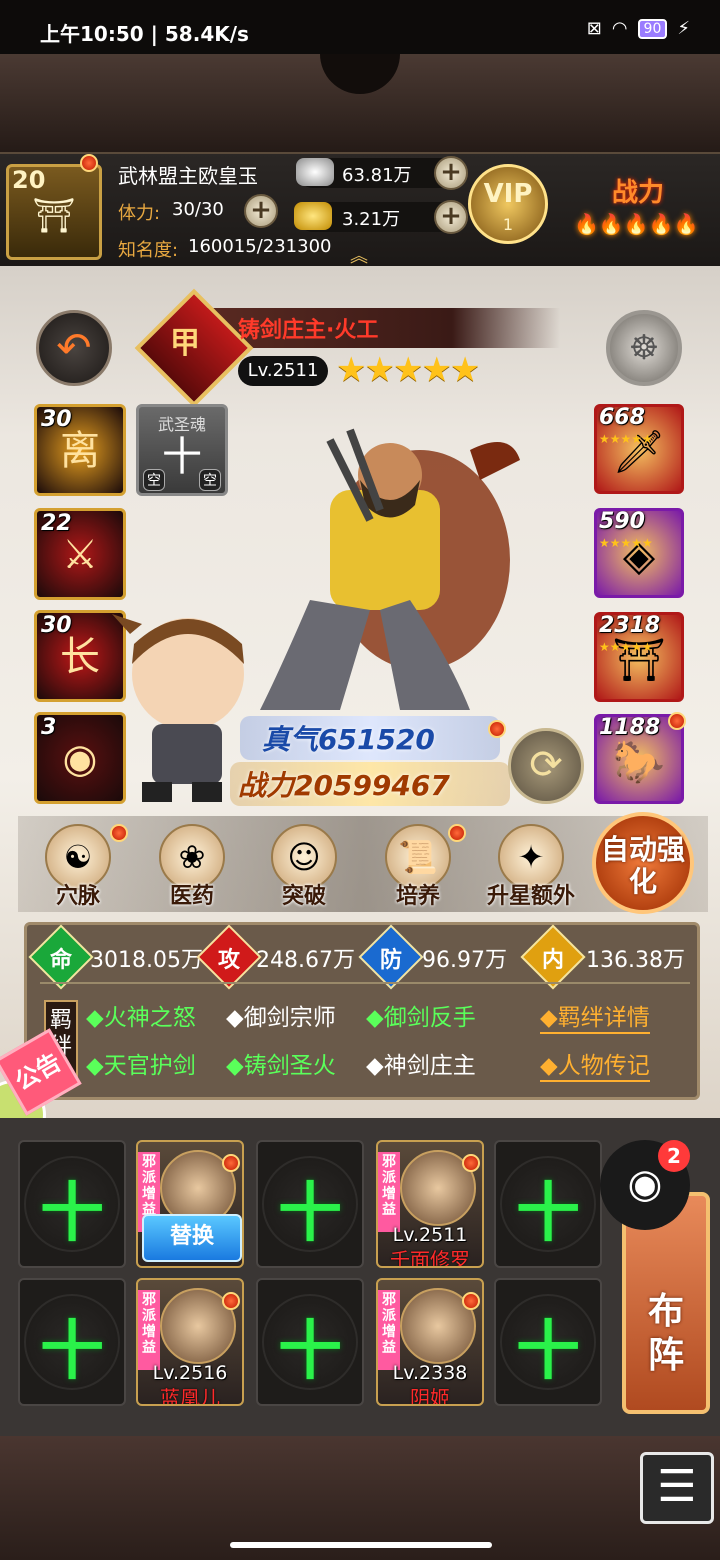 This screenshot has width=720, height=1560. I want to click on skill-4-level: 3, so click(49, 727).